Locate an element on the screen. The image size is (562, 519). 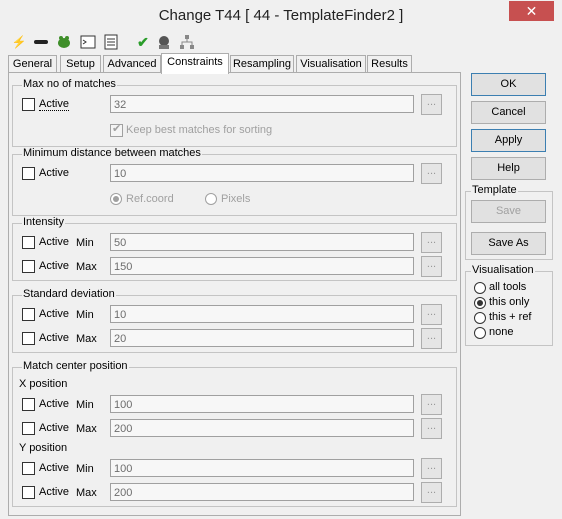
stddev-min-input: 10 is located at coordinates (262, 314).